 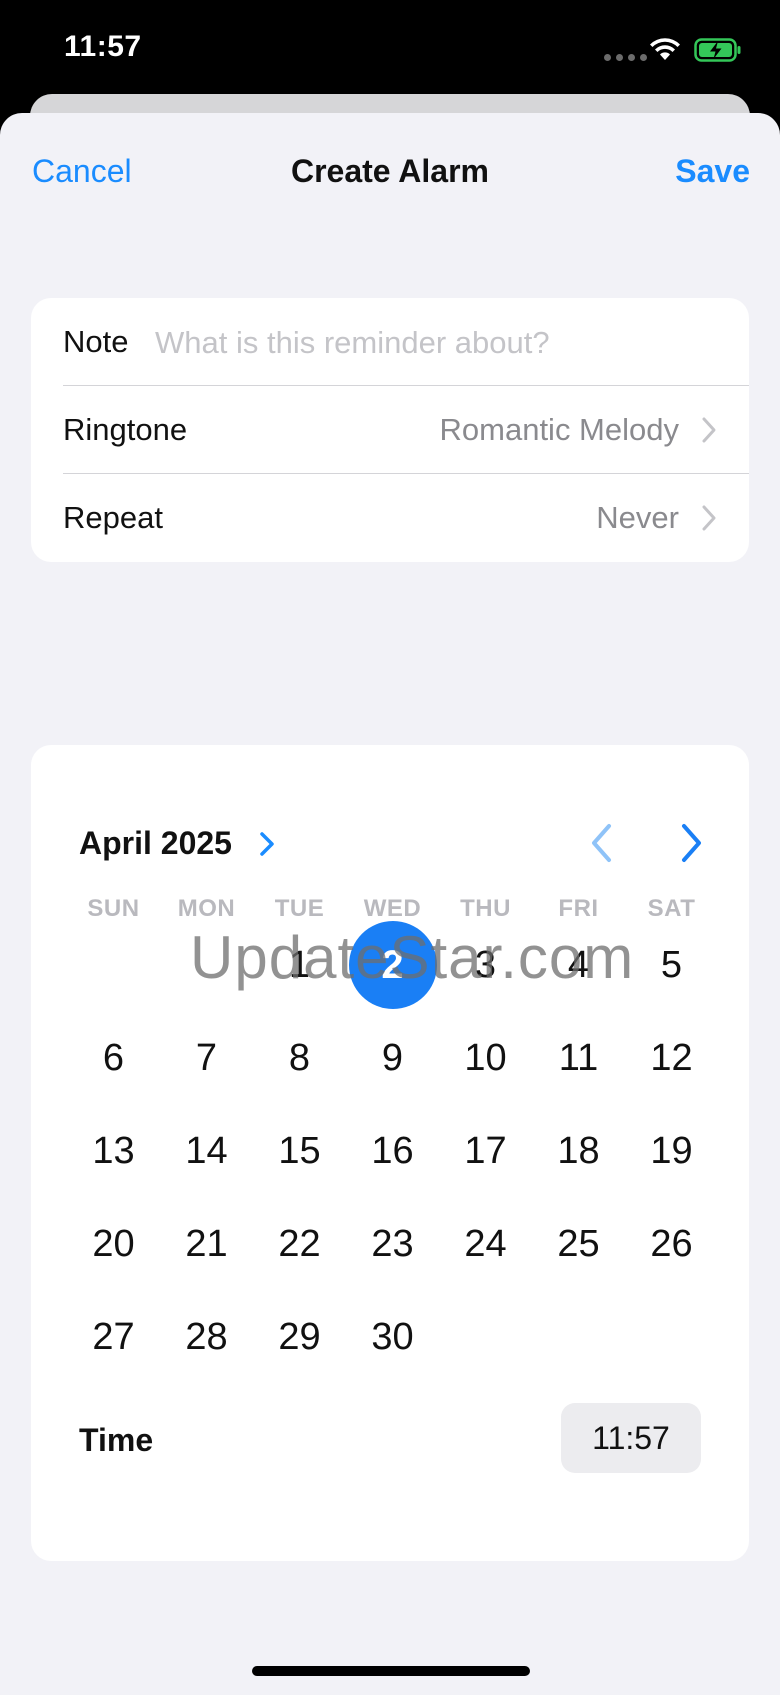 I want to click on calendar-day: 26, so click(x=671, y=1244).